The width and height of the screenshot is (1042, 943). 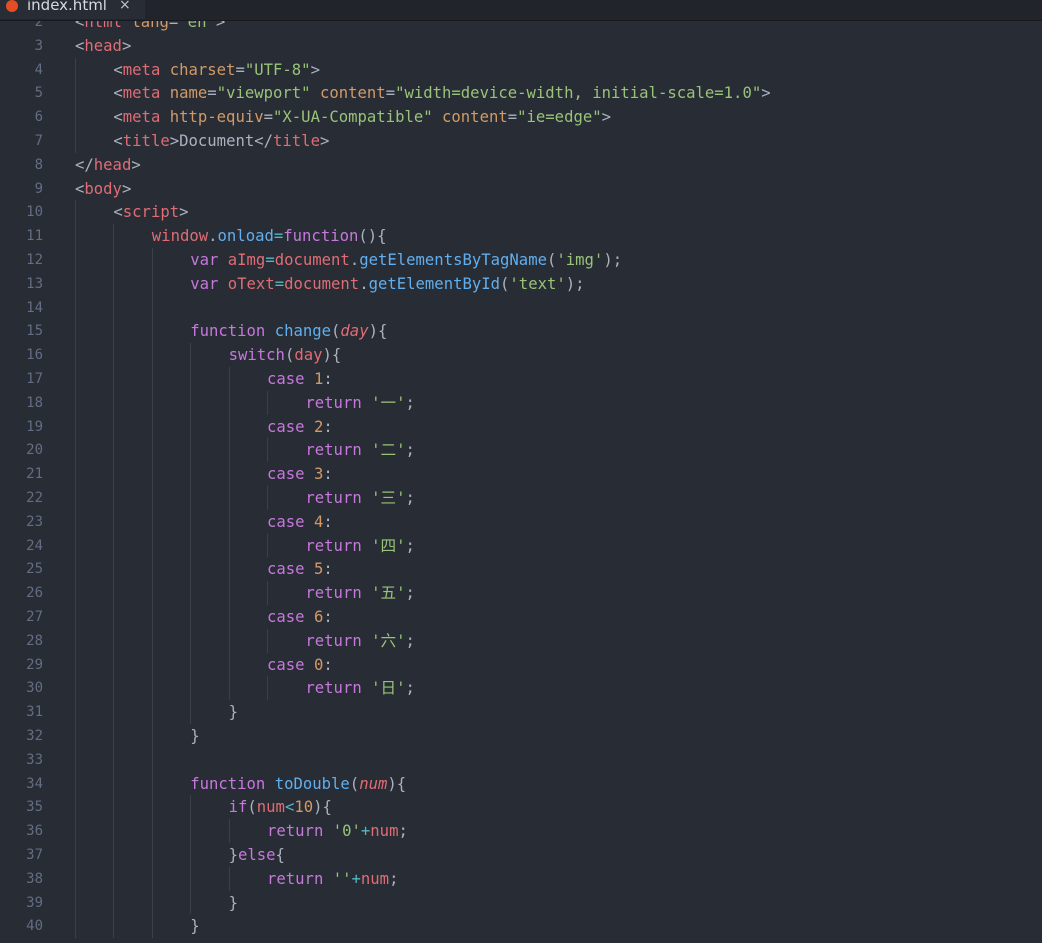 I want to click on code-token: window, so click(x=180, y=236).